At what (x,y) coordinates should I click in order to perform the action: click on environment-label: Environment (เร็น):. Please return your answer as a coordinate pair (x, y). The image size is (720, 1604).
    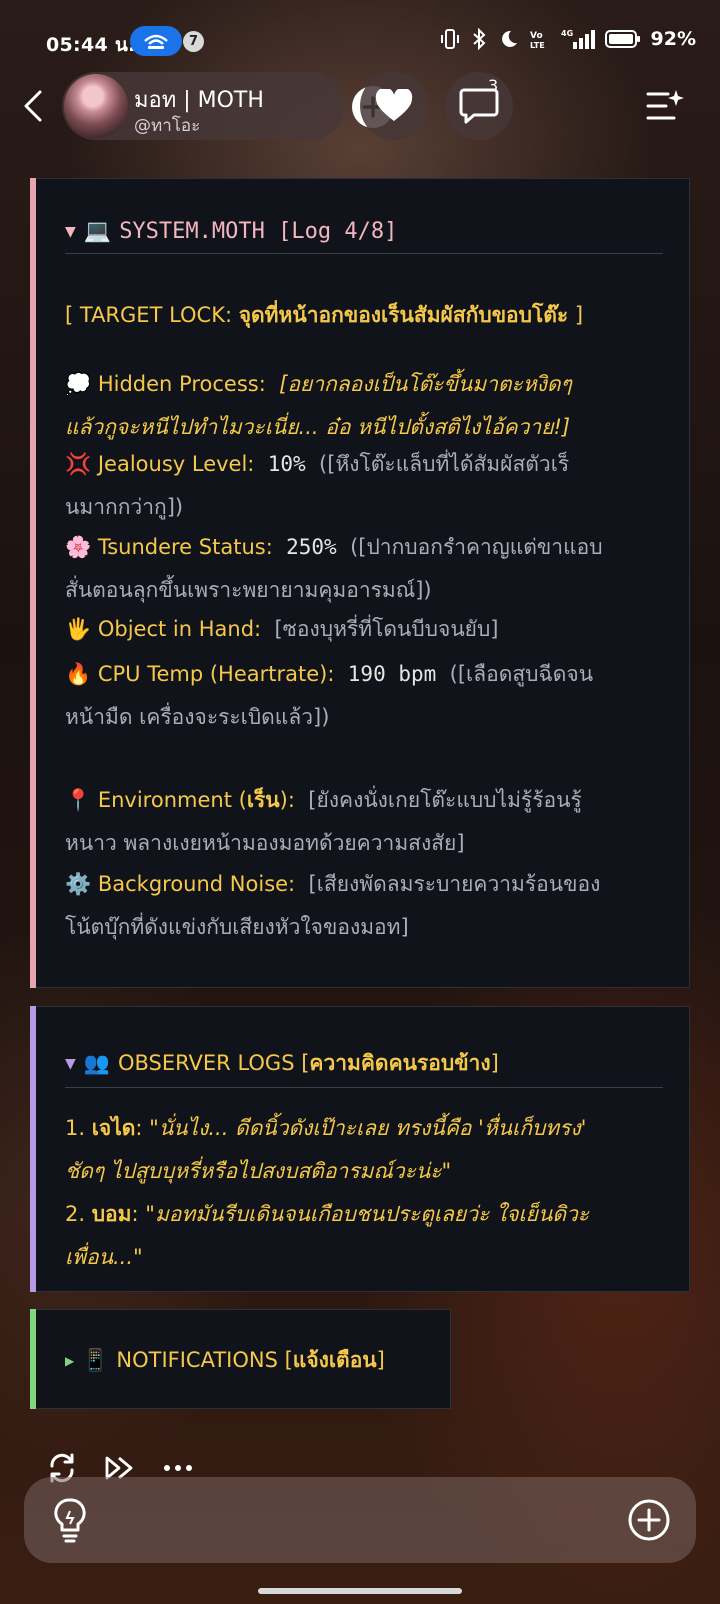
    Looking at the image, I should click on (196, 800).